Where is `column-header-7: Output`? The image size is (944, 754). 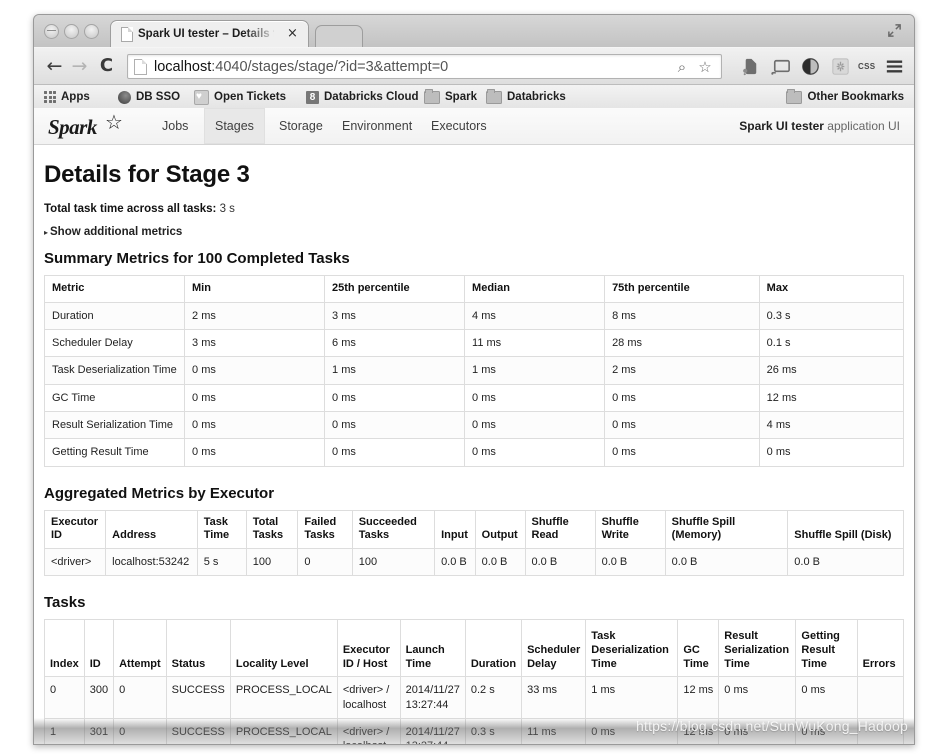 column-header-7: Output is located at coordinates (500, 529).